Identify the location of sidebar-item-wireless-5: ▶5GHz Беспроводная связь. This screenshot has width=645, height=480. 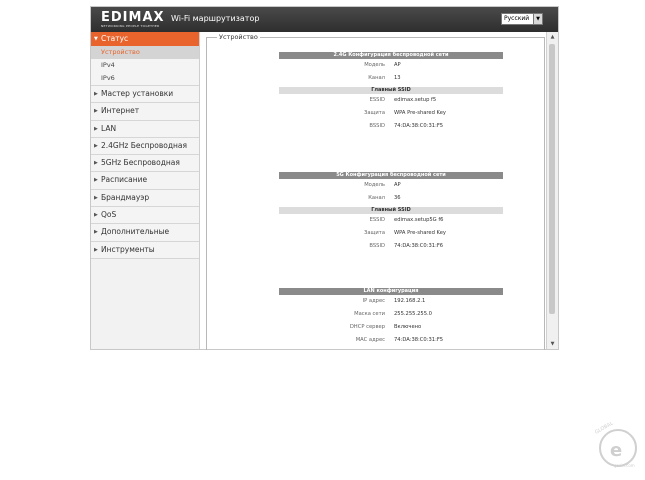
(145, 169).